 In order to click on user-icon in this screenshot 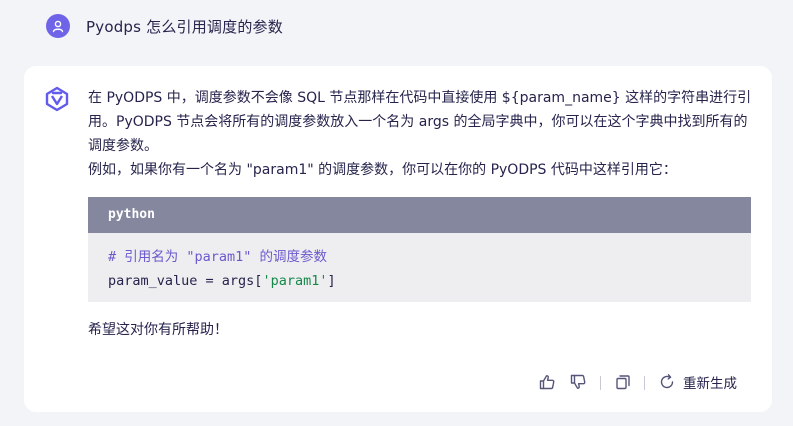, I will do `click(58, 26)`.